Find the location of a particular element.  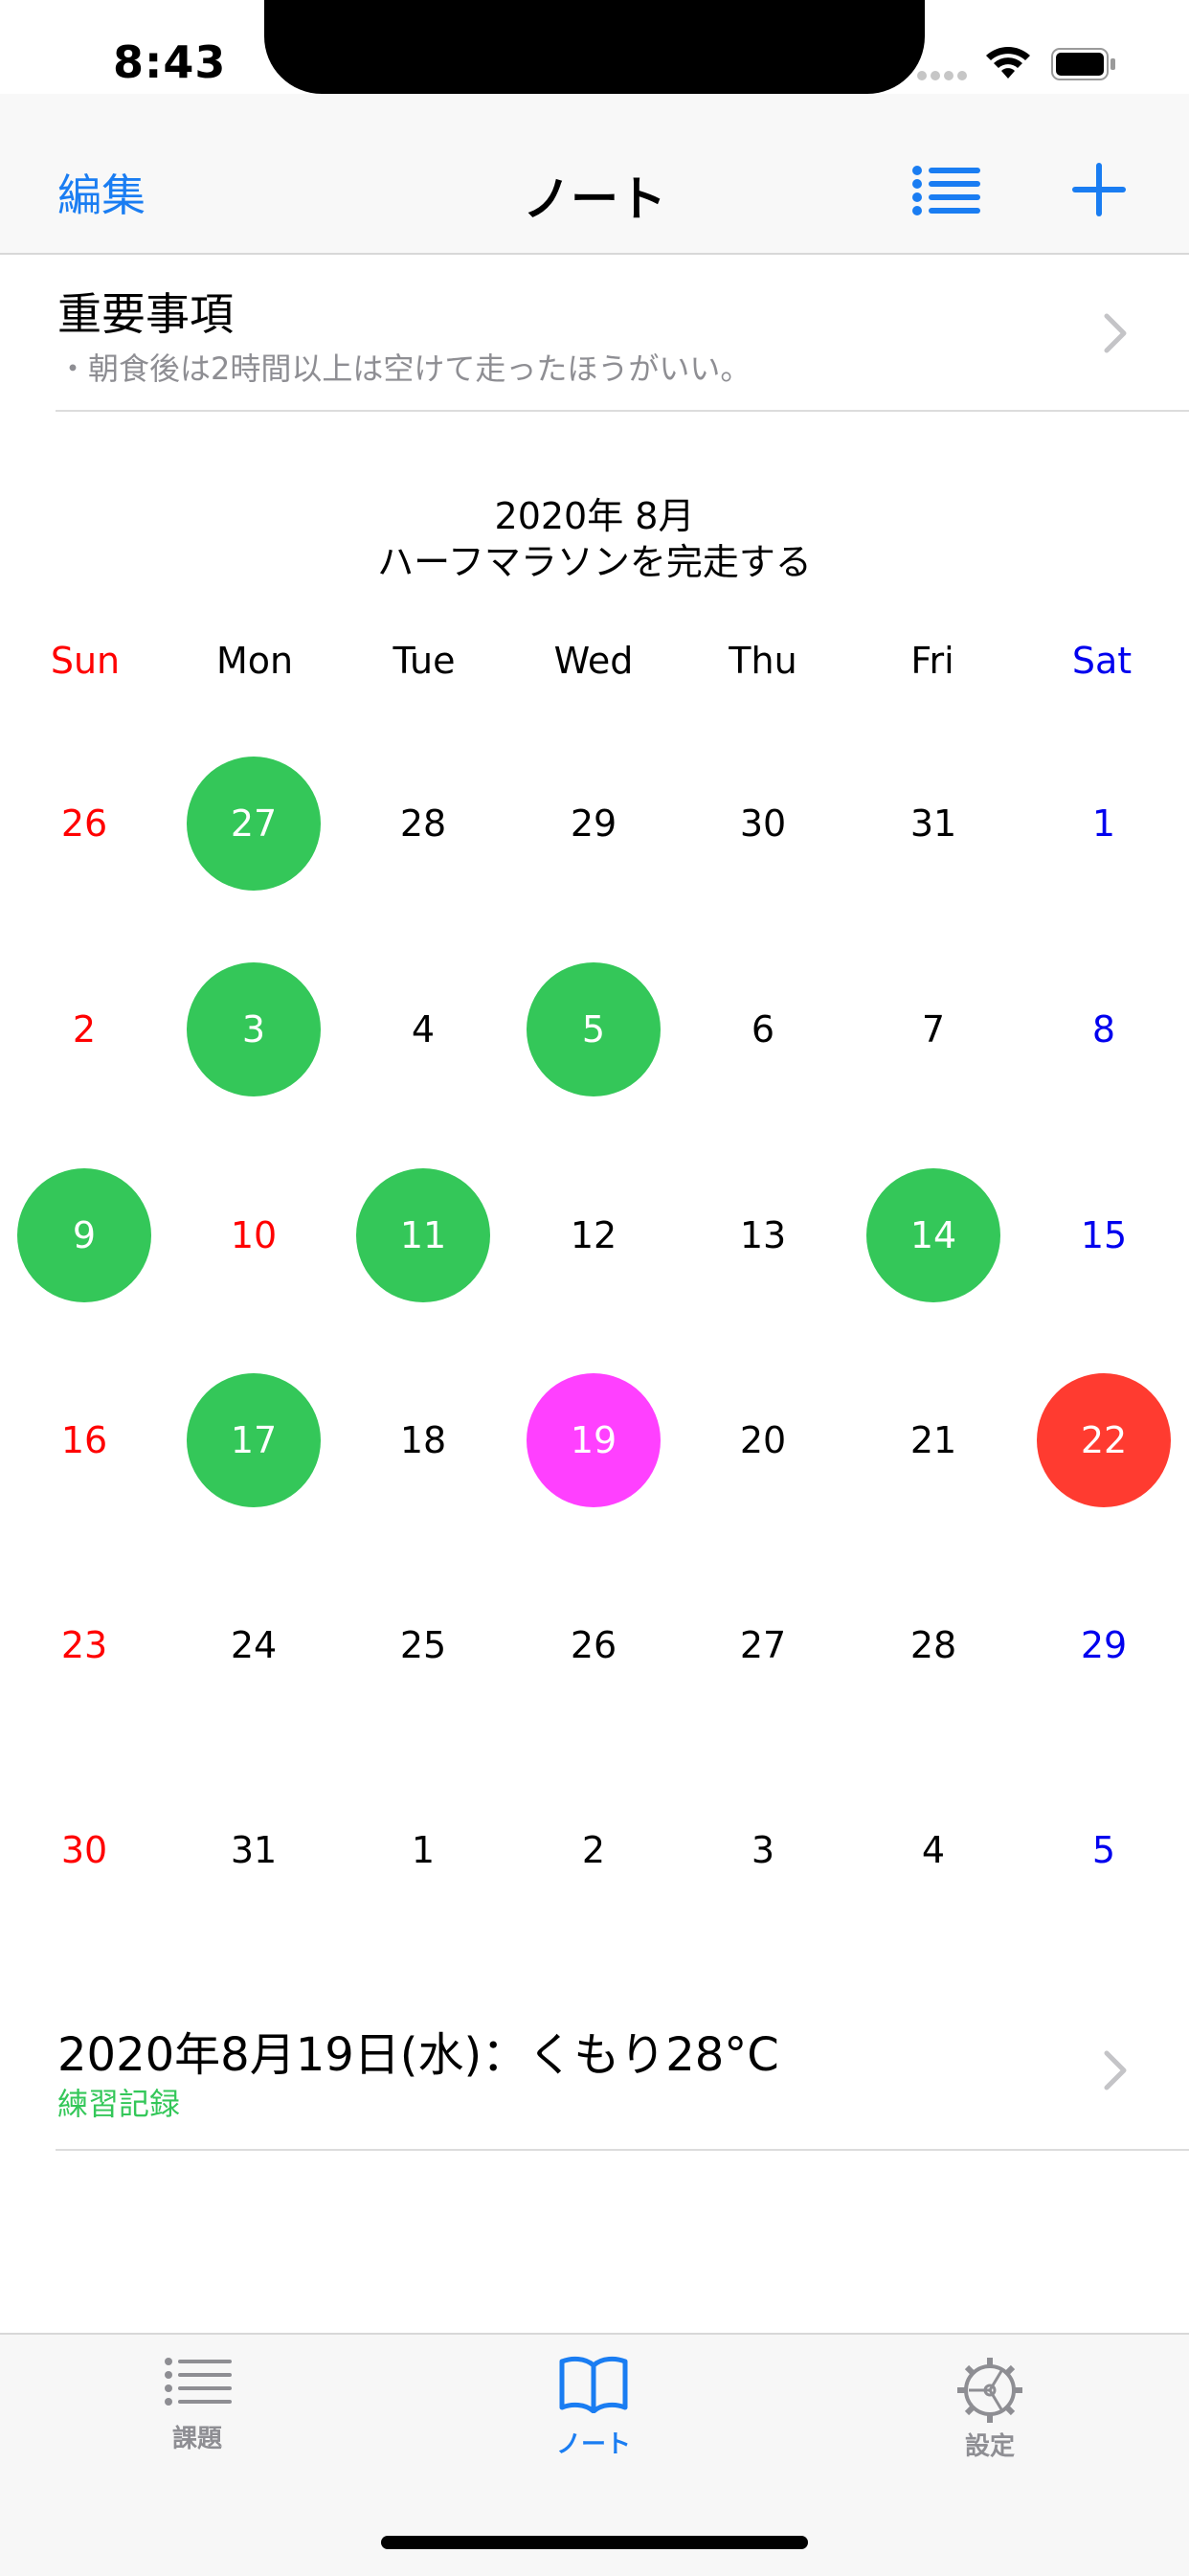

tab-tasks: 課題 is located at coordinates (197, 2405).